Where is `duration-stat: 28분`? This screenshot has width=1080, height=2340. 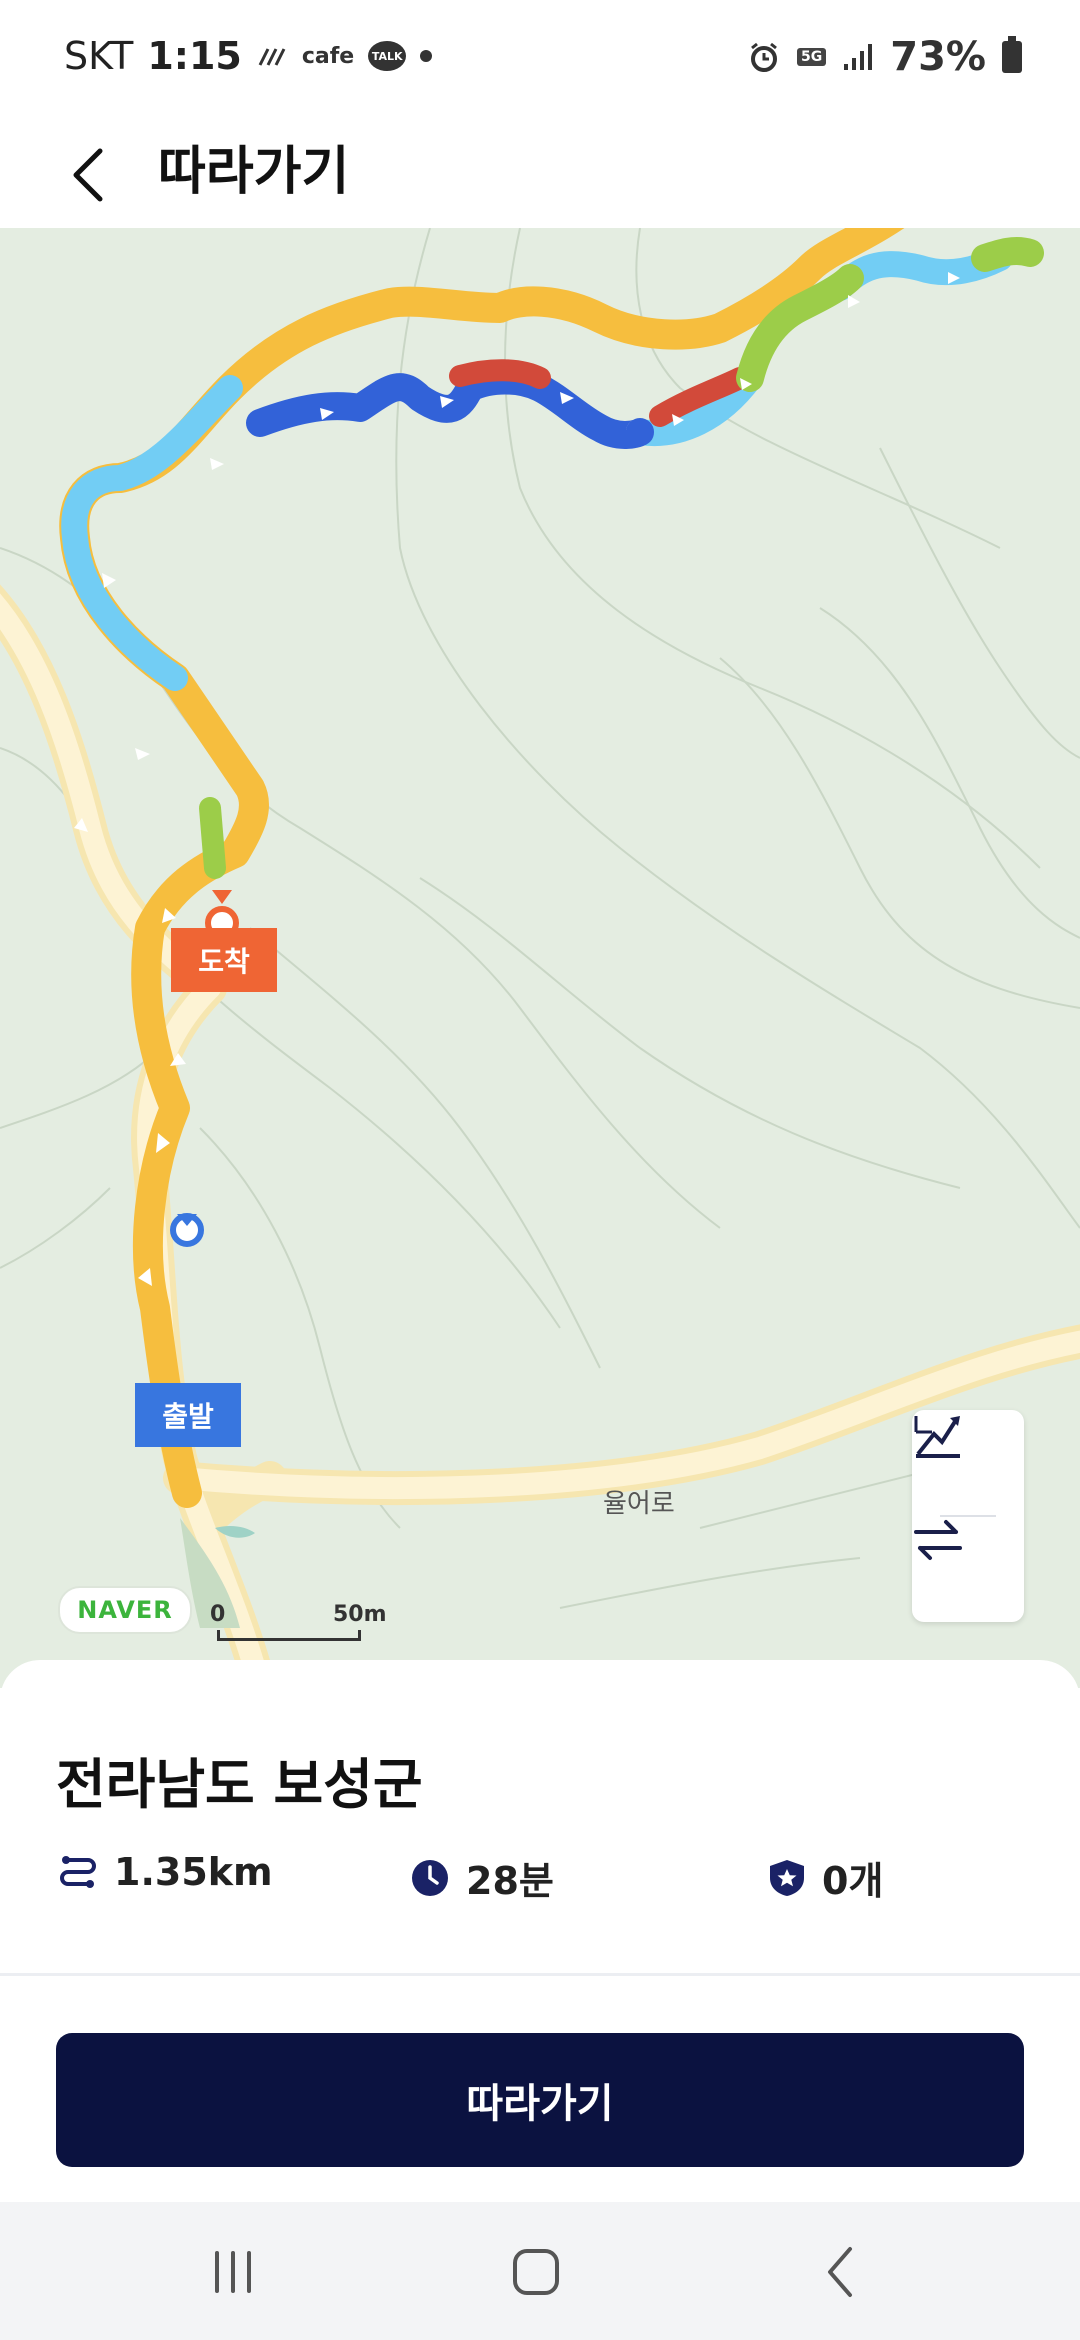 duration-stat: 28분 is located at coordinates (482, 1877).